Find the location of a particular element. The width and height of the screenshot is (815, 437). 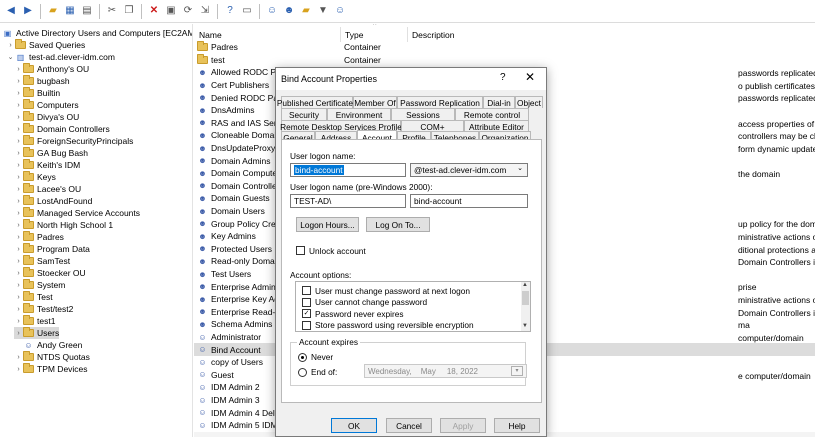

folder-up-icon: ▰ is located at coordinates (53, 11).